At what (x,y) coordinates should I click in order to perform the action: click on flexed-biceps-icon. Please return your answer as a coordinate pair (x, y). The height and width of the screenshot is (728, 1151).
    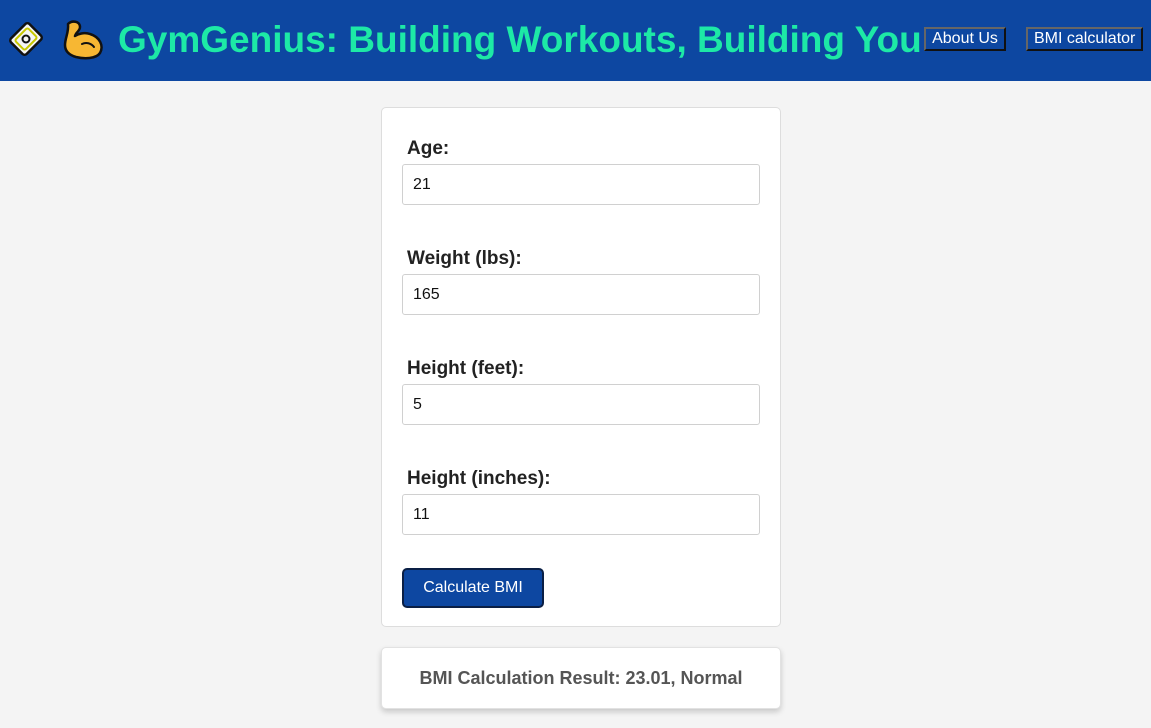
    Looking at the image, I should click on (83, 40).